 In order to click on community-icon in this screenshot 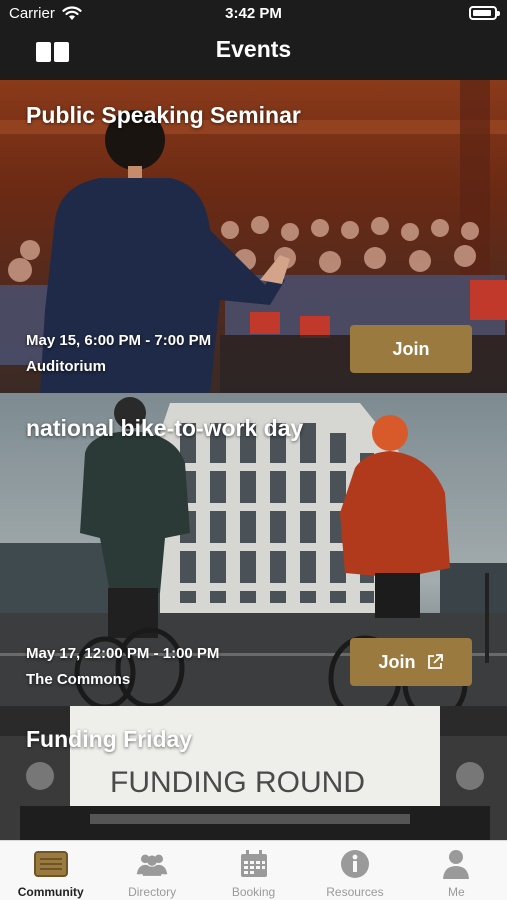, I will do `click(50, 864)`.